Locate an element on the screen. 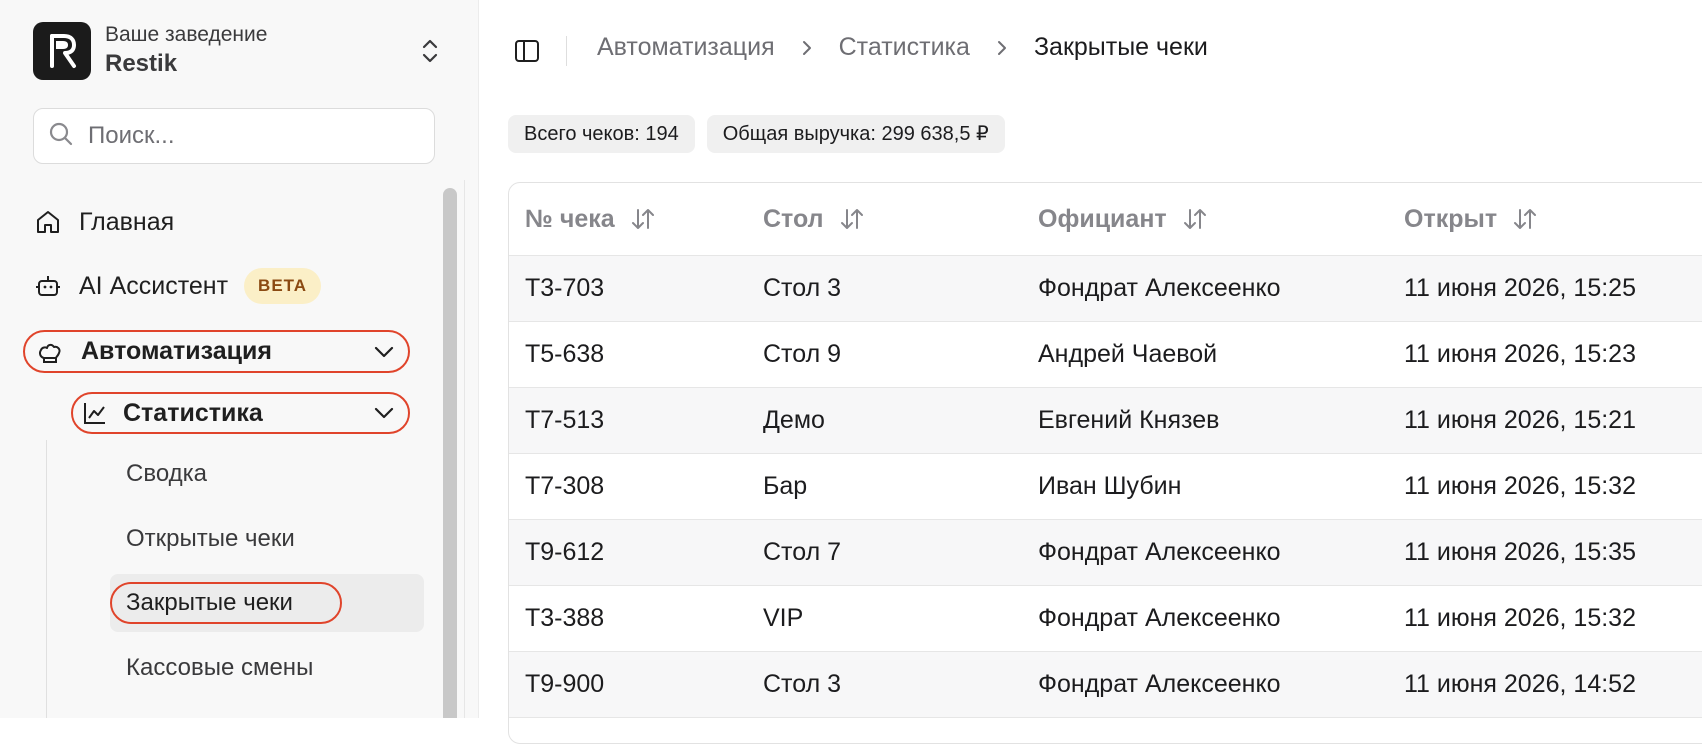 The height and width of the screenshot is (744, 1702). column-header-opened: Открыт is located at coordinates (1471, 219).